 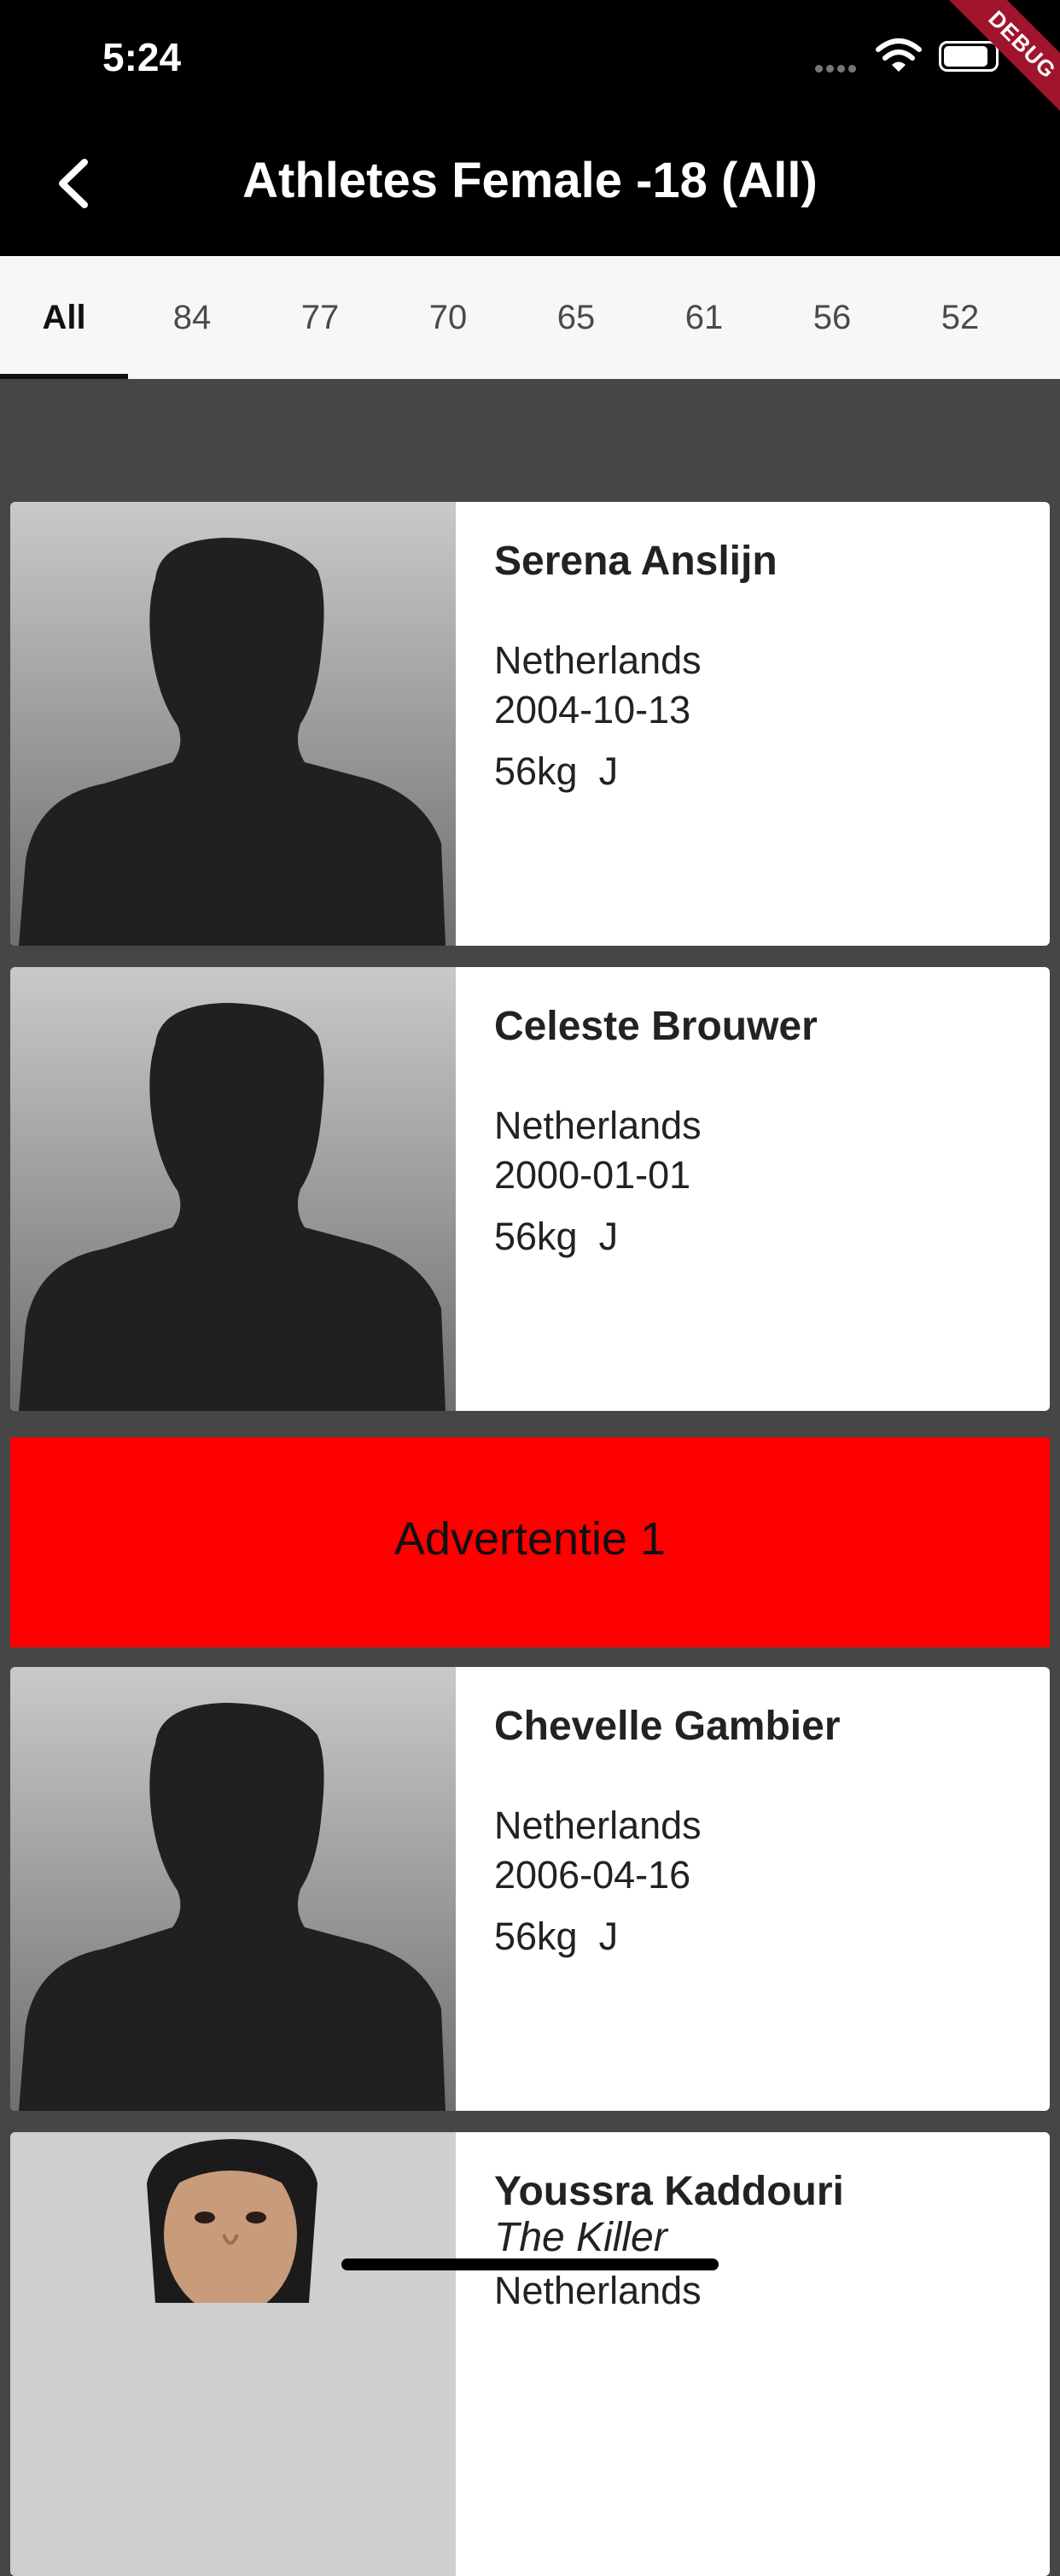 What do you see at coordinates (656, 1026) in the screenshot?
I see `athlete-name: Celeste Brouwer` at bounding box center [656, 1026].